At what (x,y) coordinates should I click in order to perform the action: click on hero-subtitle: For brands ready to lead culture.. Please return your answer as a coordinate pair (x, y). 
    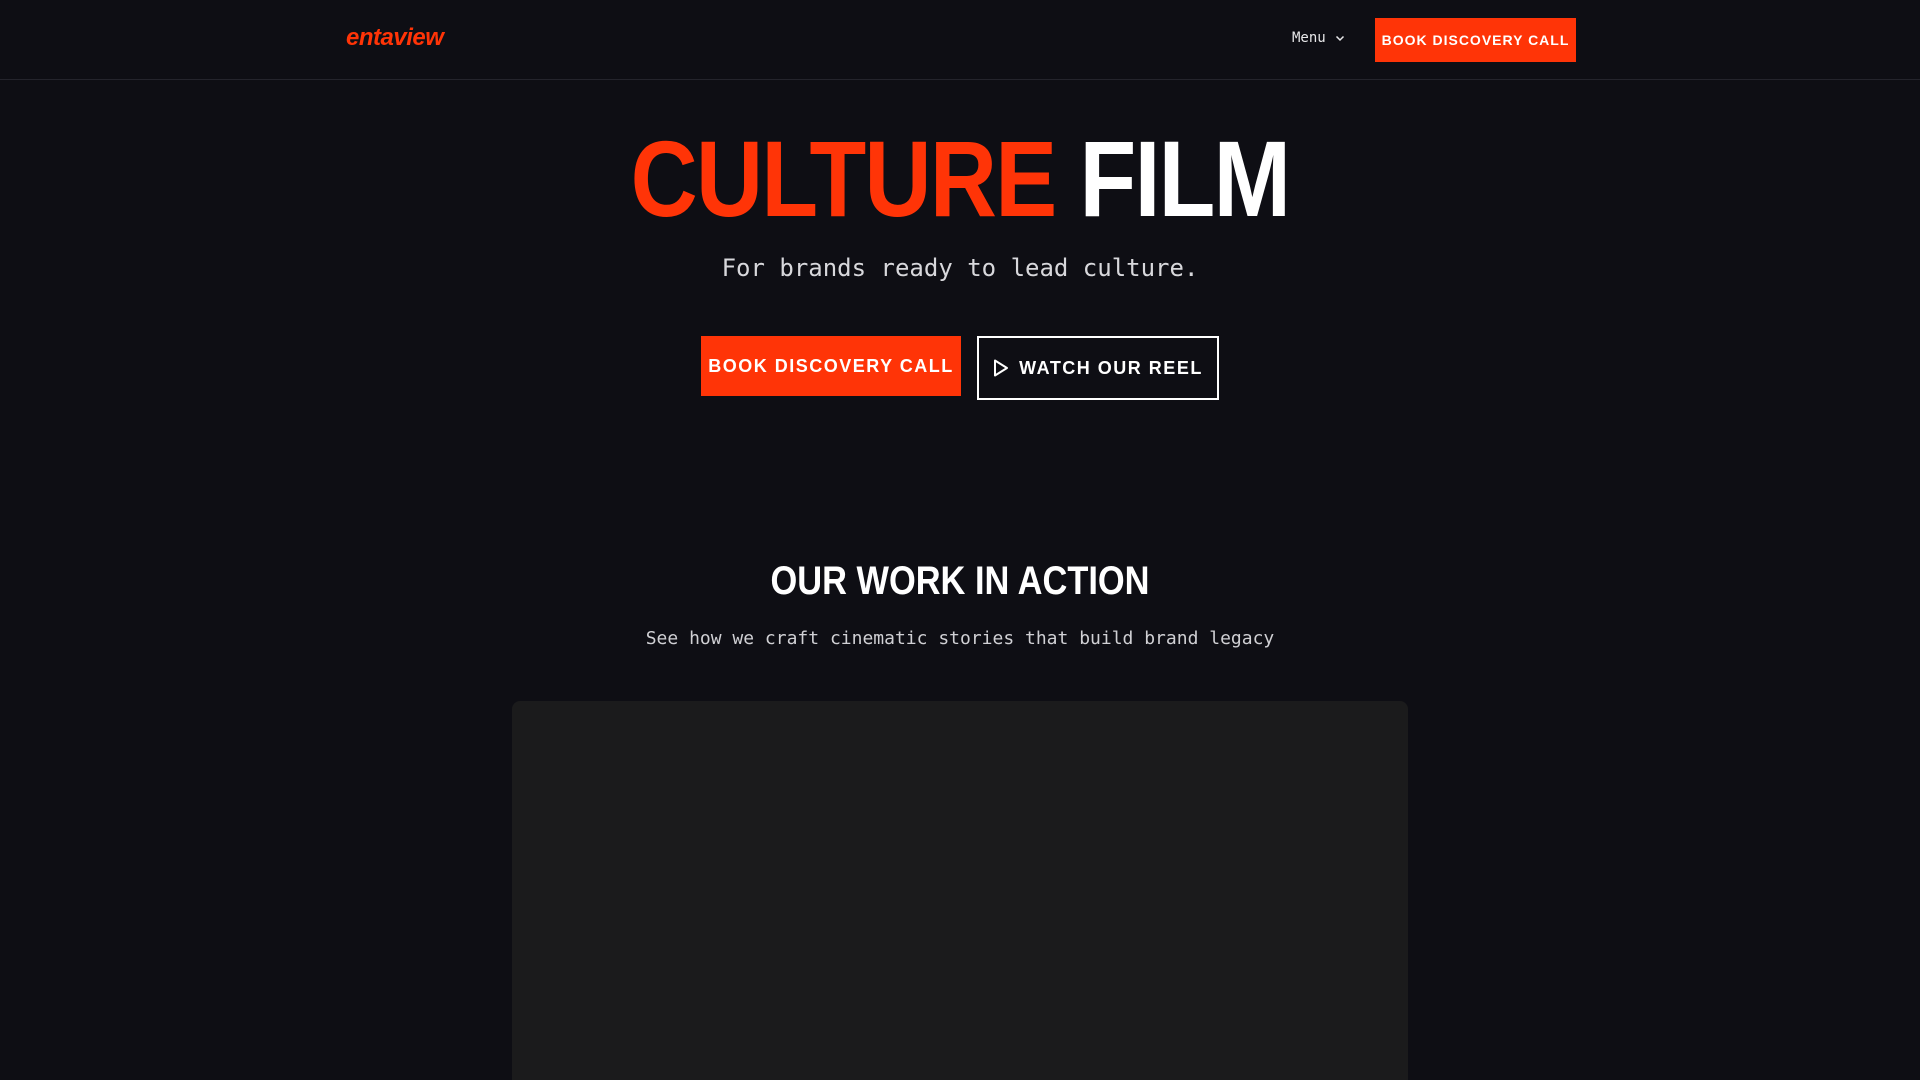
    Looking at the image, I should click on (960, 268).